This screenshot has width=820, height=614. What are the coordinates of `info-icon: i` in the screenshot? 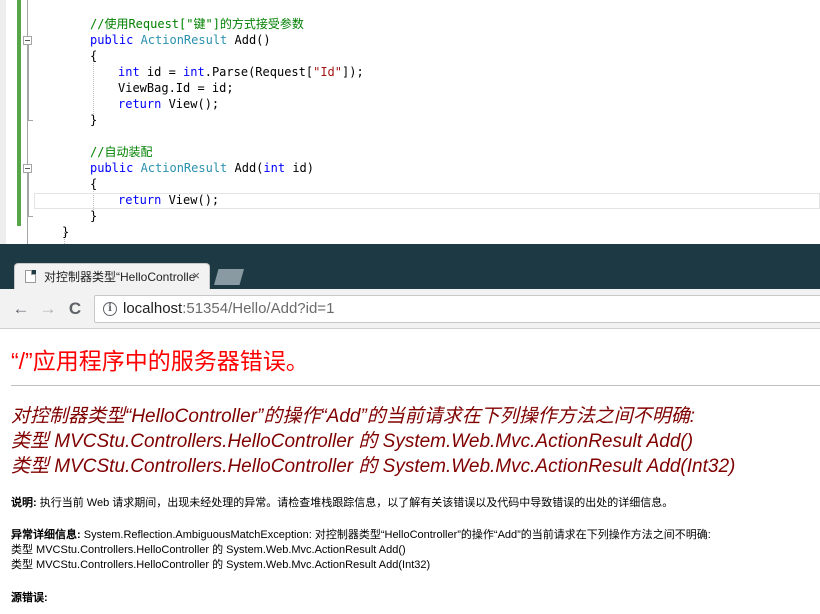 It's located at (110, 309).